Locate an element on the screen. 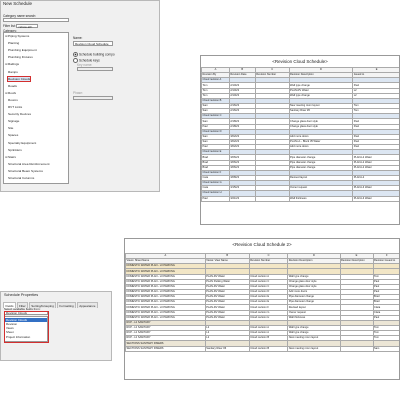  name-label: Name: is located at coordinates (78, 38).